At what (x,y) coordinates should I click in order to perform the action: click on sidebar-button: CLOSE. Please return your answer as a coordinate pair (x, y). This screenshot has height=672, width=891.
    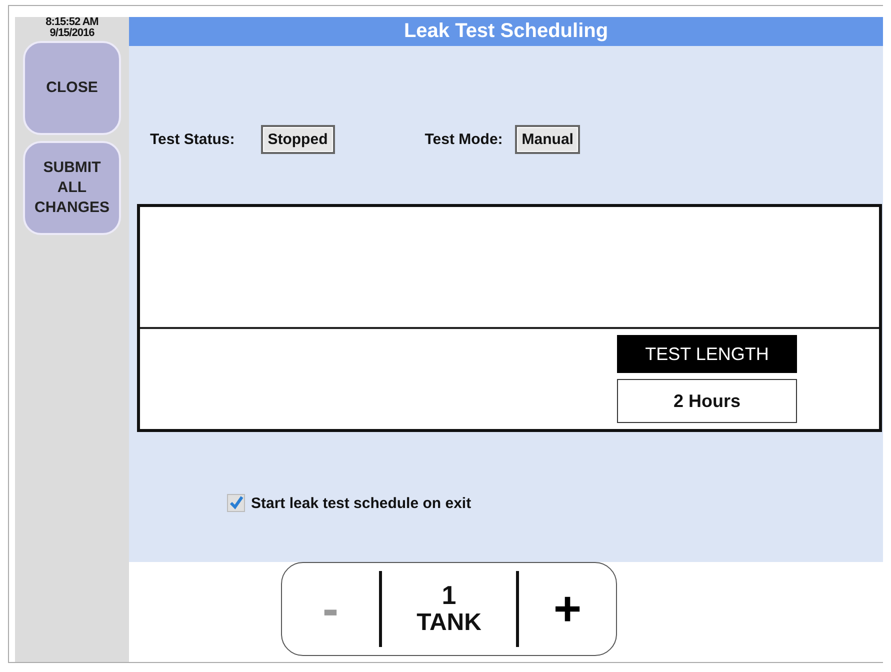
    Looking at the image, I should click on (72, 88).